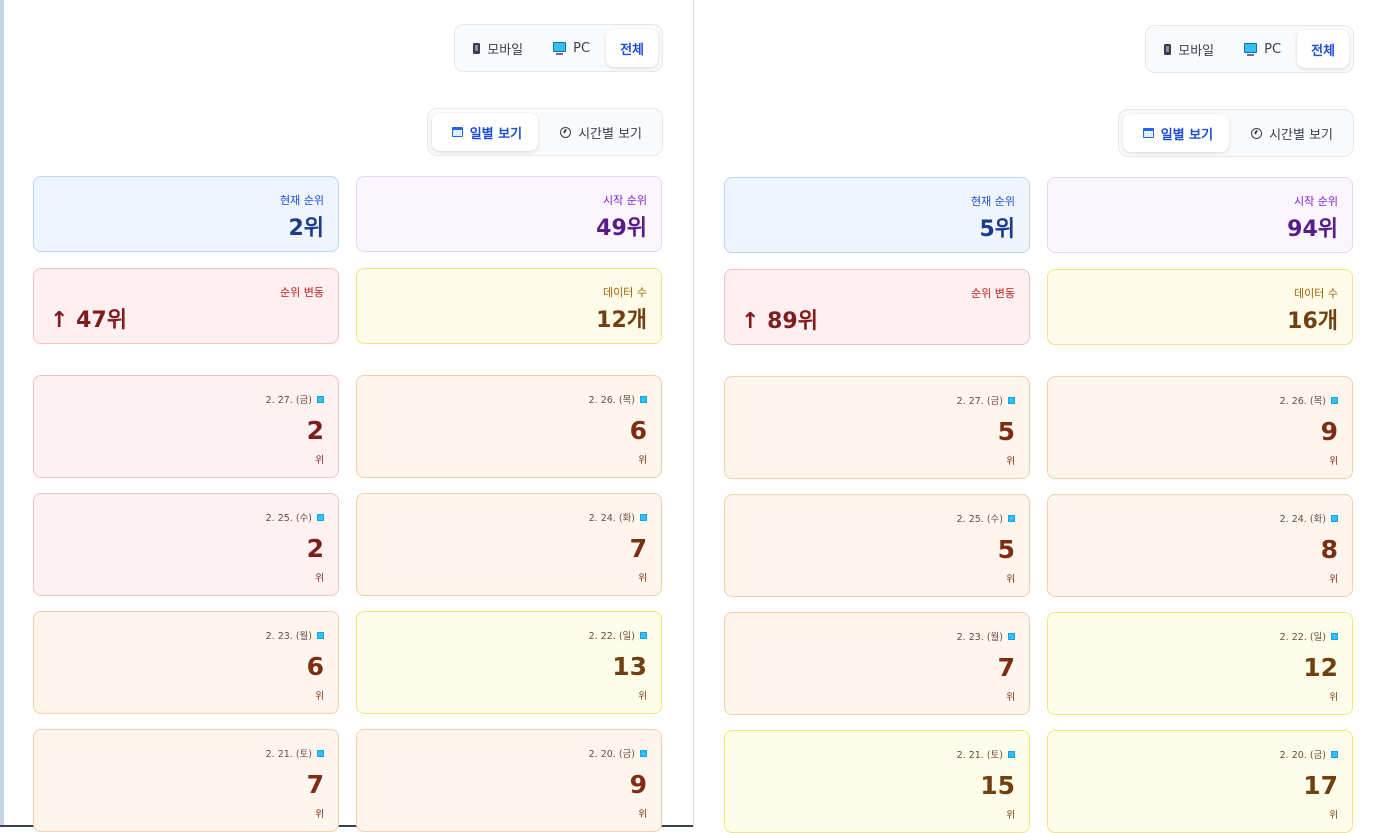  I want to click on day-date: 2. 26. (목), so click(618, 399).